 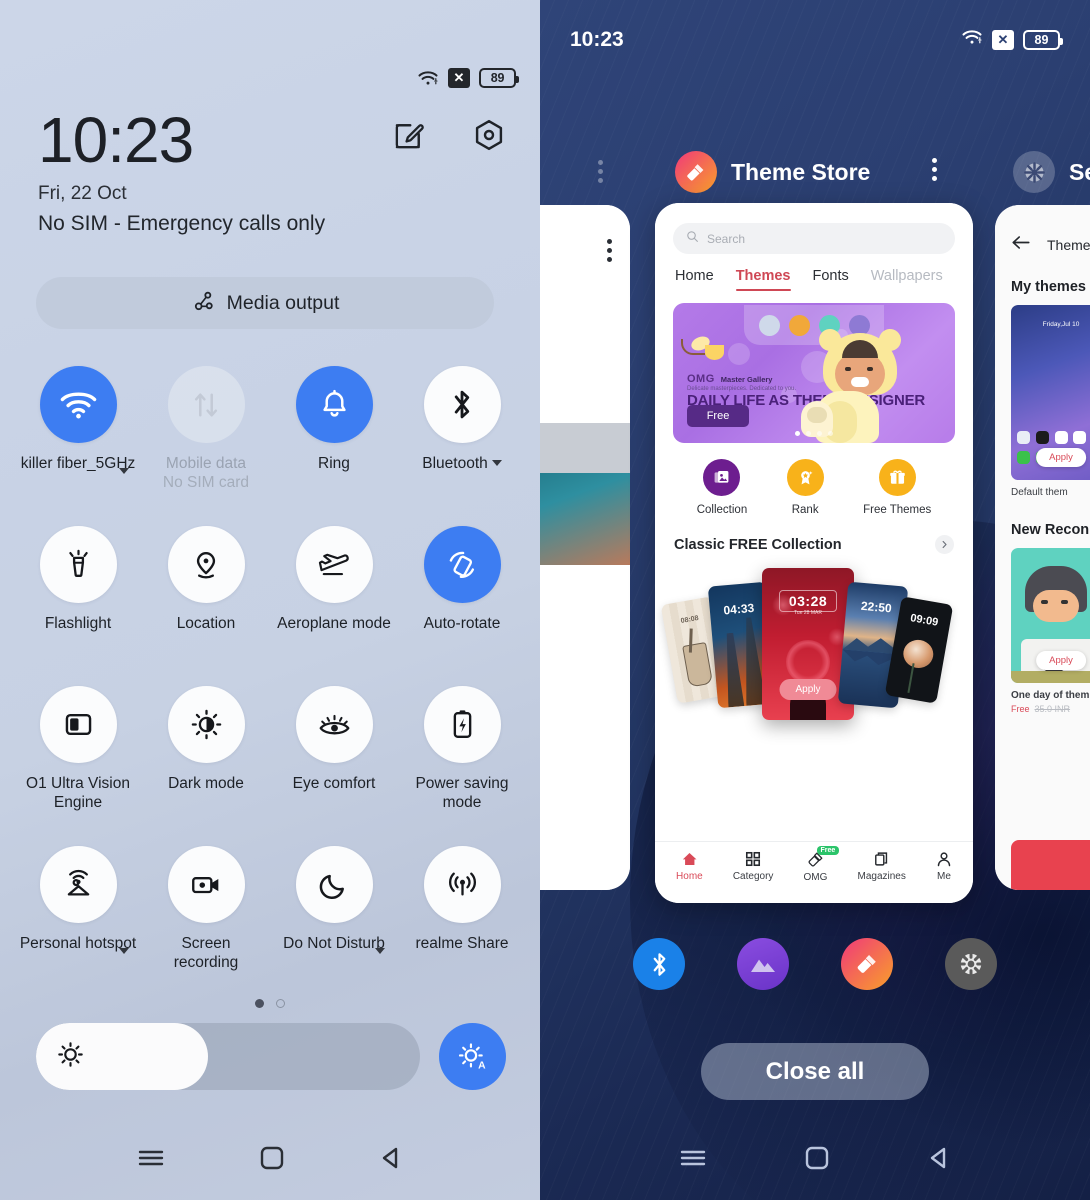 I want to click on settings-hex-icon, so click(x=489, y=135).